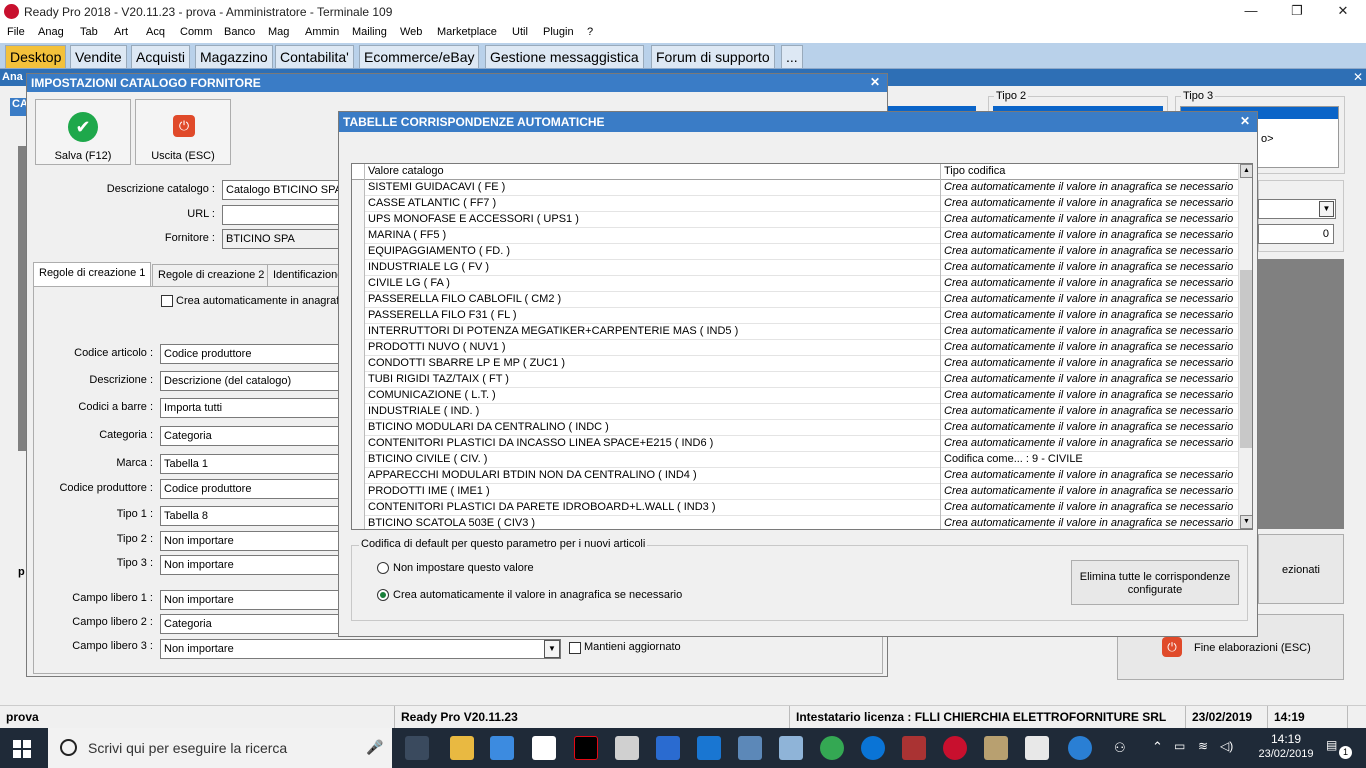 The height and width of the screenshot is (768, 1366). I want to click on right-side-button: ezionati, so click(1301, 569).